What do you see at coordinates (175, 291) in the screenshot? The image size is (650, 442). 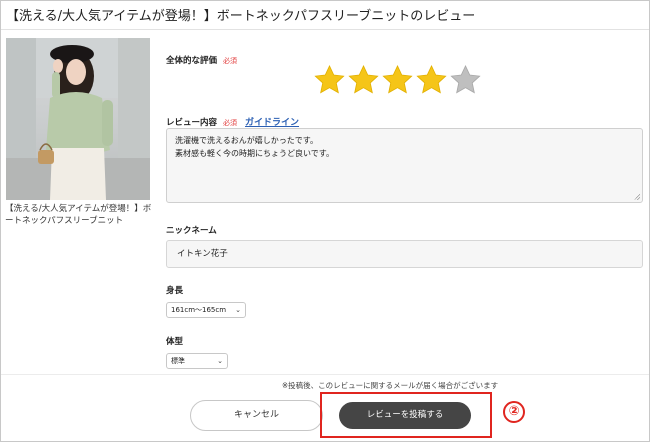 I see `height-label: 身長` at bounding box center [175, 291].